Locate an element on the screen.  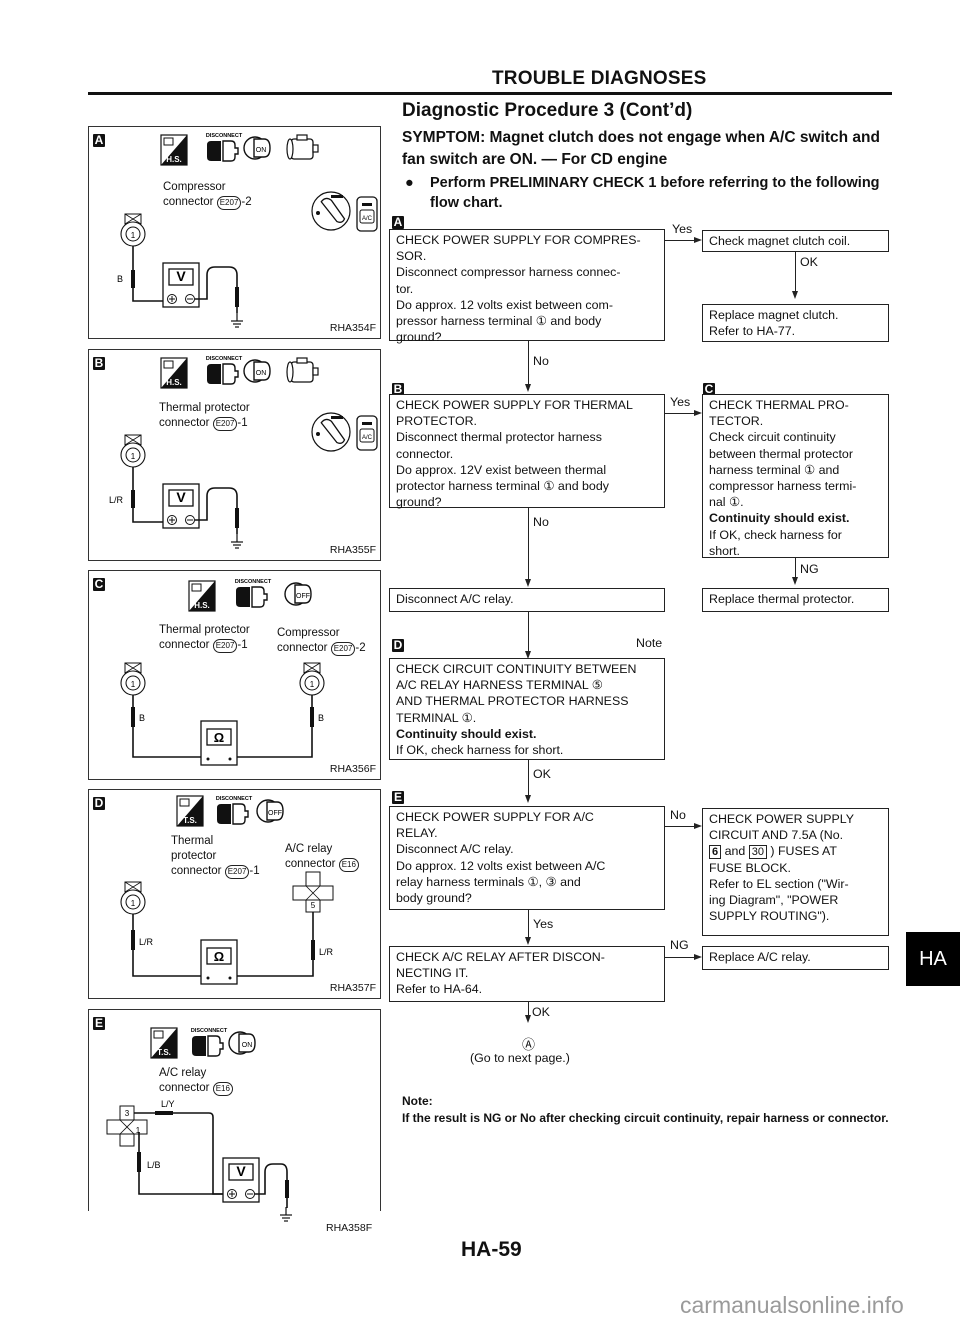
line: RELAY. is located at coordinates (417, 833).